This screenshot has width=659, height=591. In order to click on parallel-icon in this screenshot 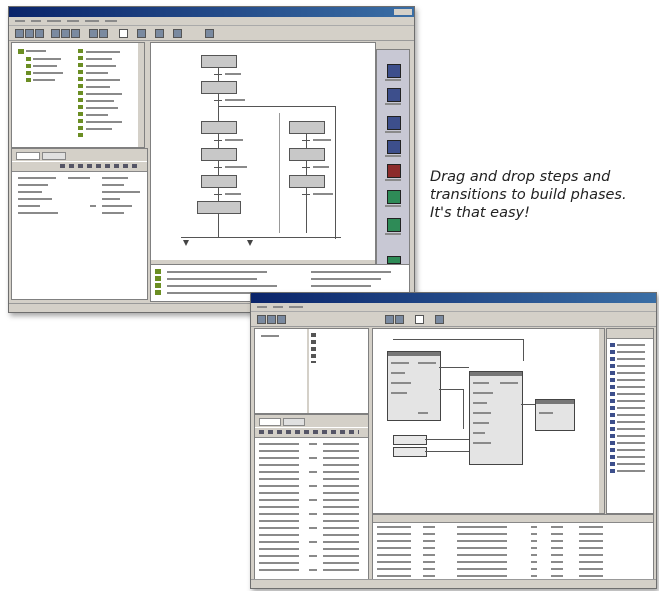, I will do `click(394, 147)`.